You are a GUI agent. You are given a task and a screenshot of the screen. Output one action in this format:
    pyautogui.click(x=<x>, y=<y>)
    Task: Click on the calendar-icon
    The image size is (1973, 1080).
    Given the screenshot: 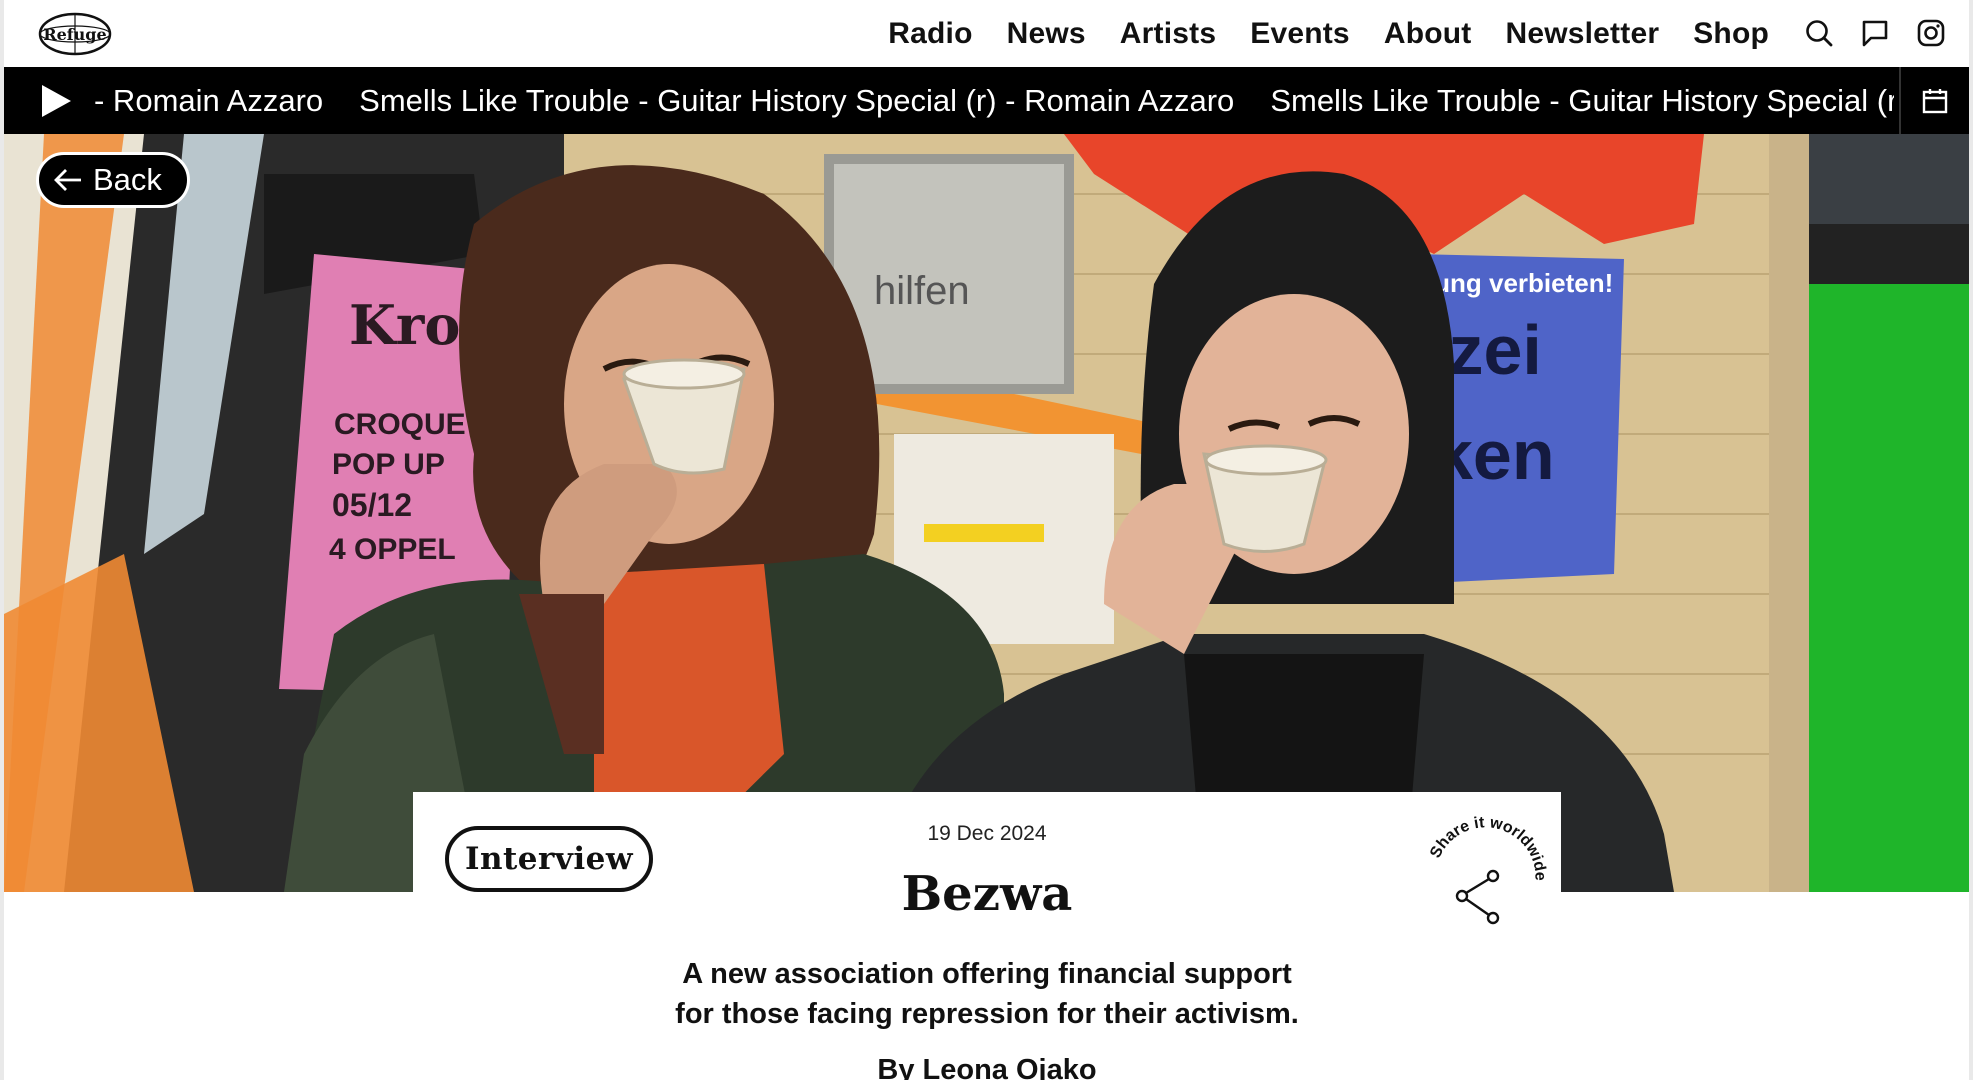 What is the action you would take?
    pyautogui.click(x=1934, y=100)
    